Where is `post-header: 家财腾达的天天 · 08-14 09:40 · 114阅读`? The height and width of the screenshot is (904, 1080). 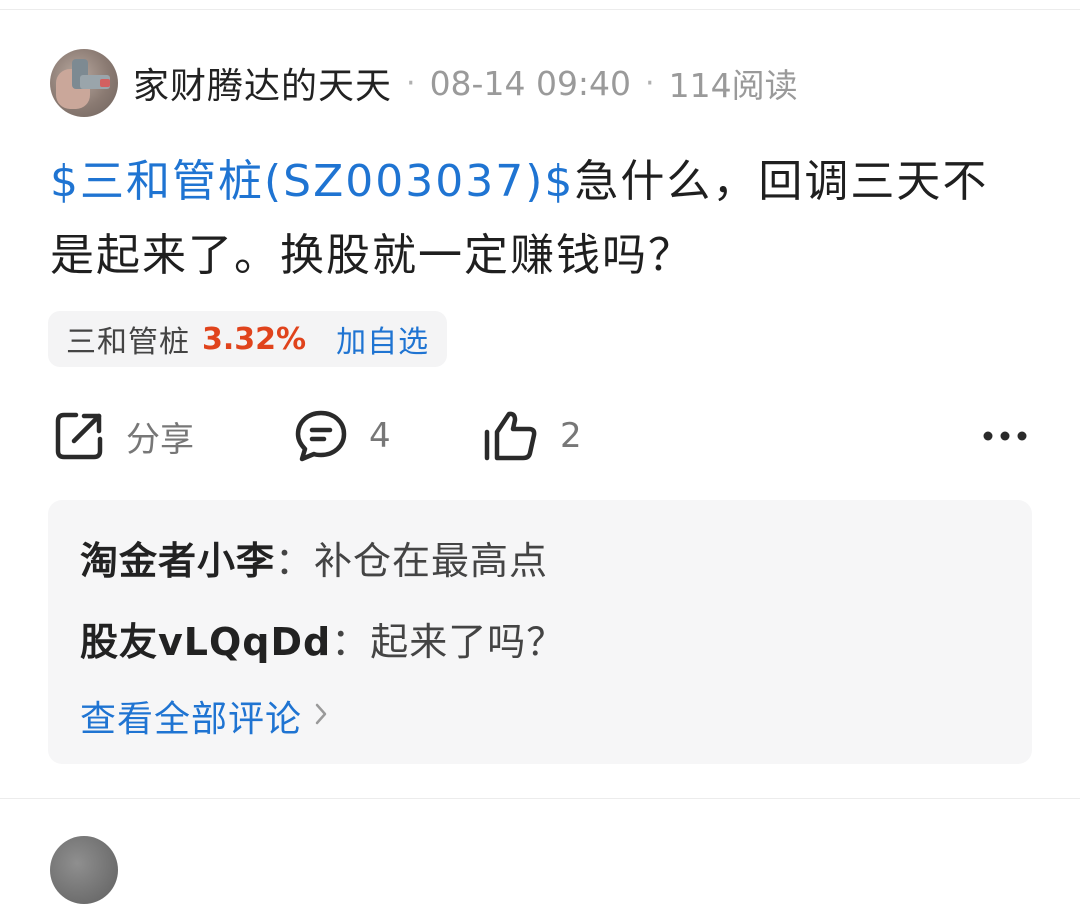 post-header: 家财腾达的天天 · 08-14 09:40 · 114阅读 is located at coordinates (424, 83).